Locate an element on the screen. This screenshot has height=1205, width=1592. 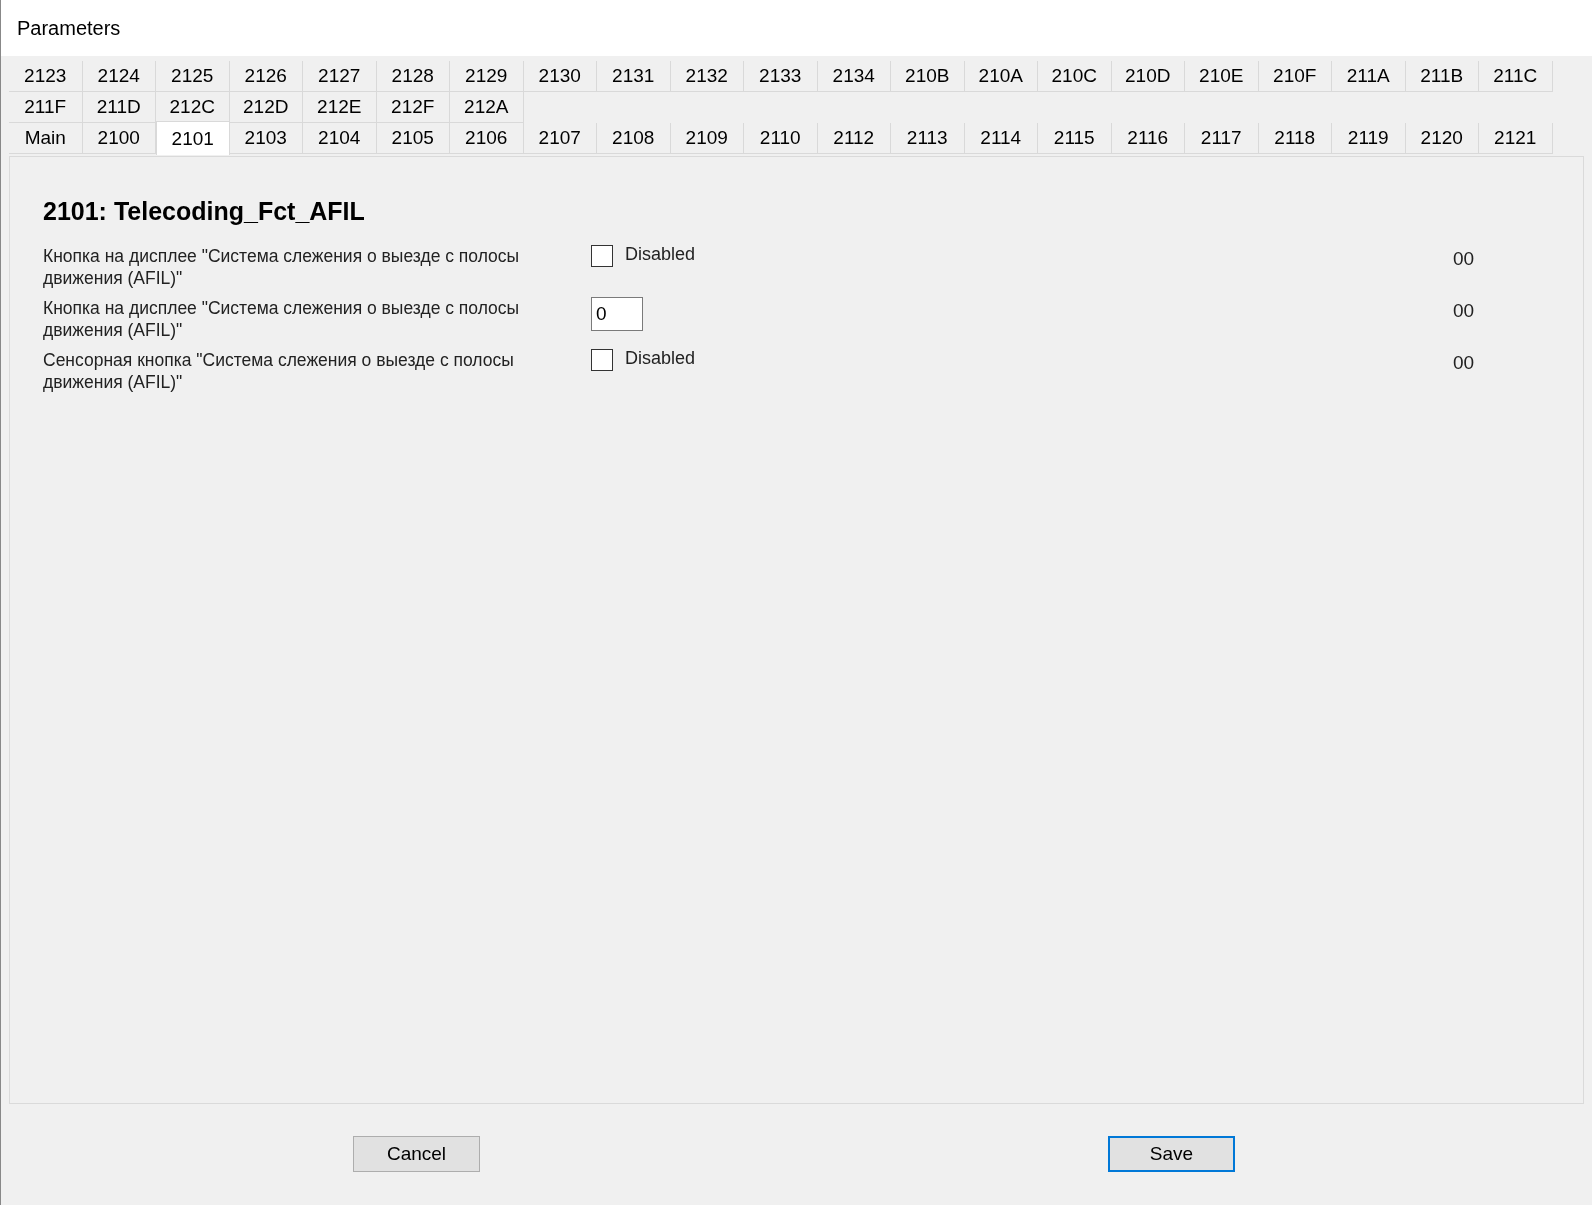
tab: 2113 is located at coordinates (928, 138).